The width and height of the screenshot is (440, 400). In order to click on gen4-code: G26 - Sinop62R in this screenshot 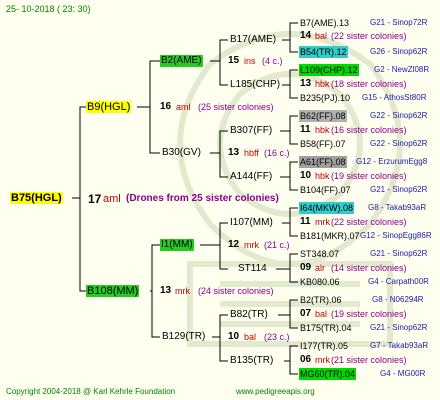, I will do `click(399, 51)`.